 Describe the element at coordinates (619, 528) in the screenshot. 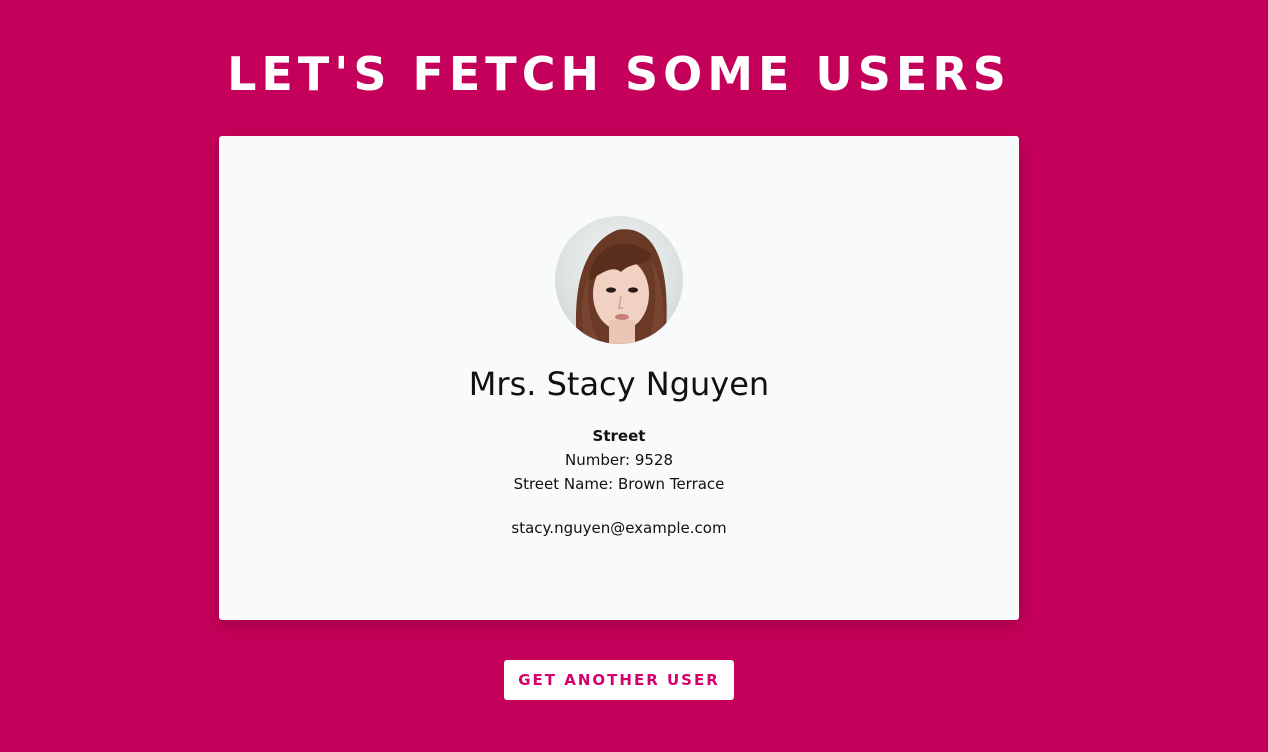

I see `user-email: stacy.nguyen@example.com` at that location.